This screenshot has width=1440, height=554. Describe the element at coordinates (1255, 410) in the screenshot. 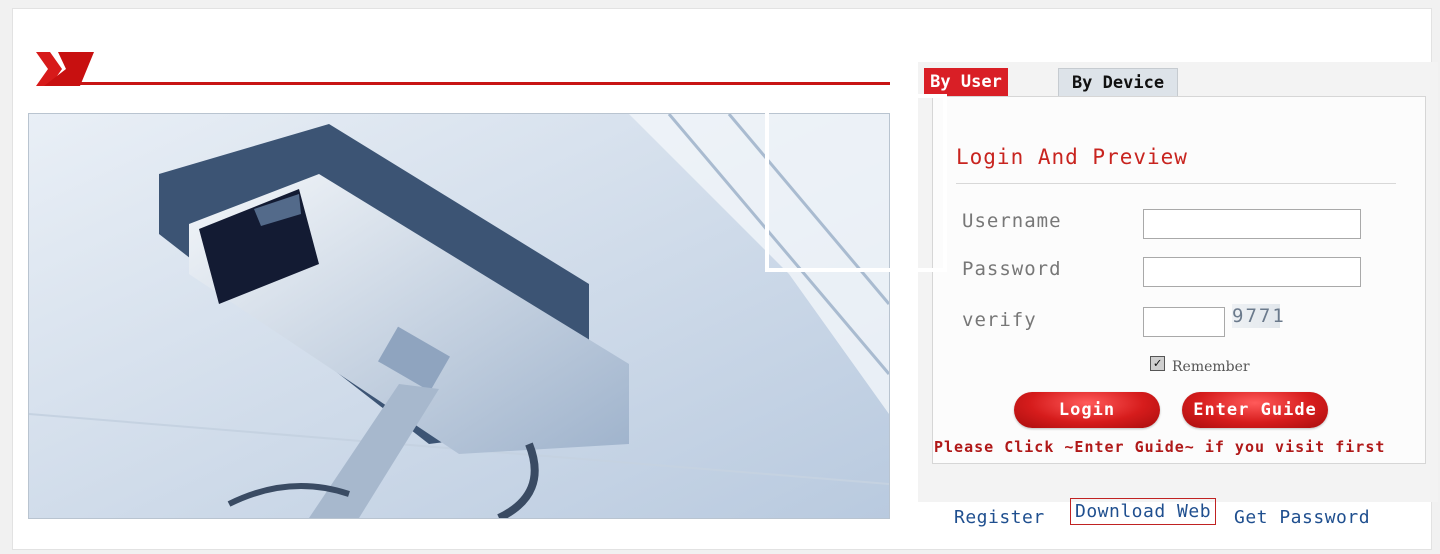

I see `enter-guide-button: Enter Guide` at that location.